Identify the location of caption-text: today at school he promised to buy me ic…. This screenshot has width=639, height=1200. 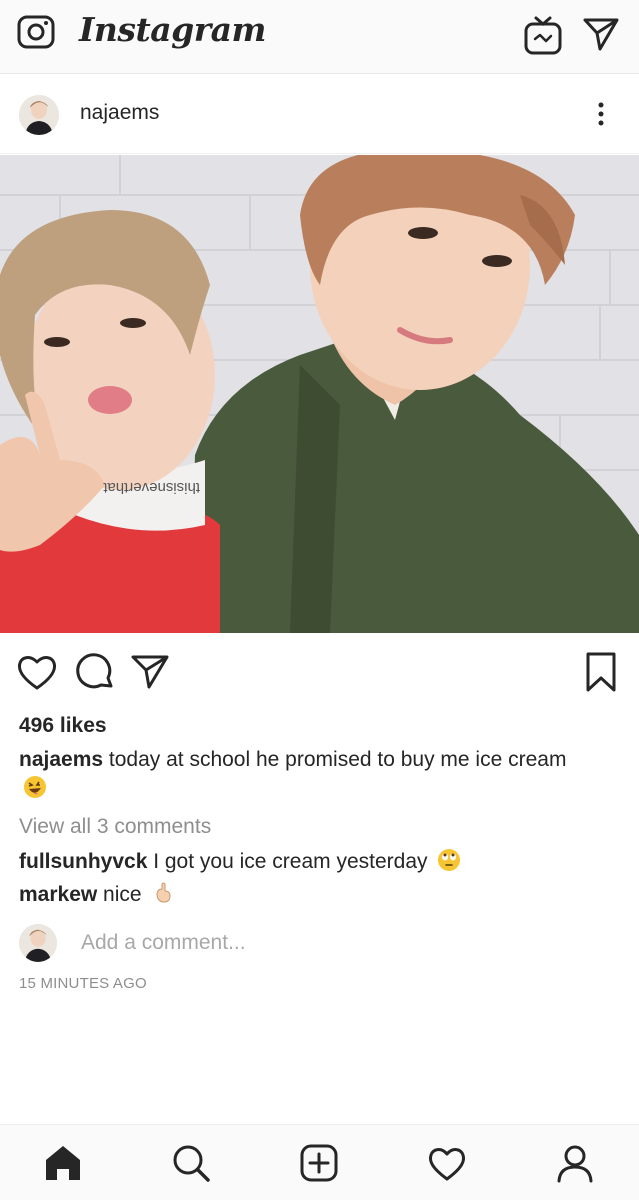
(335, 759).